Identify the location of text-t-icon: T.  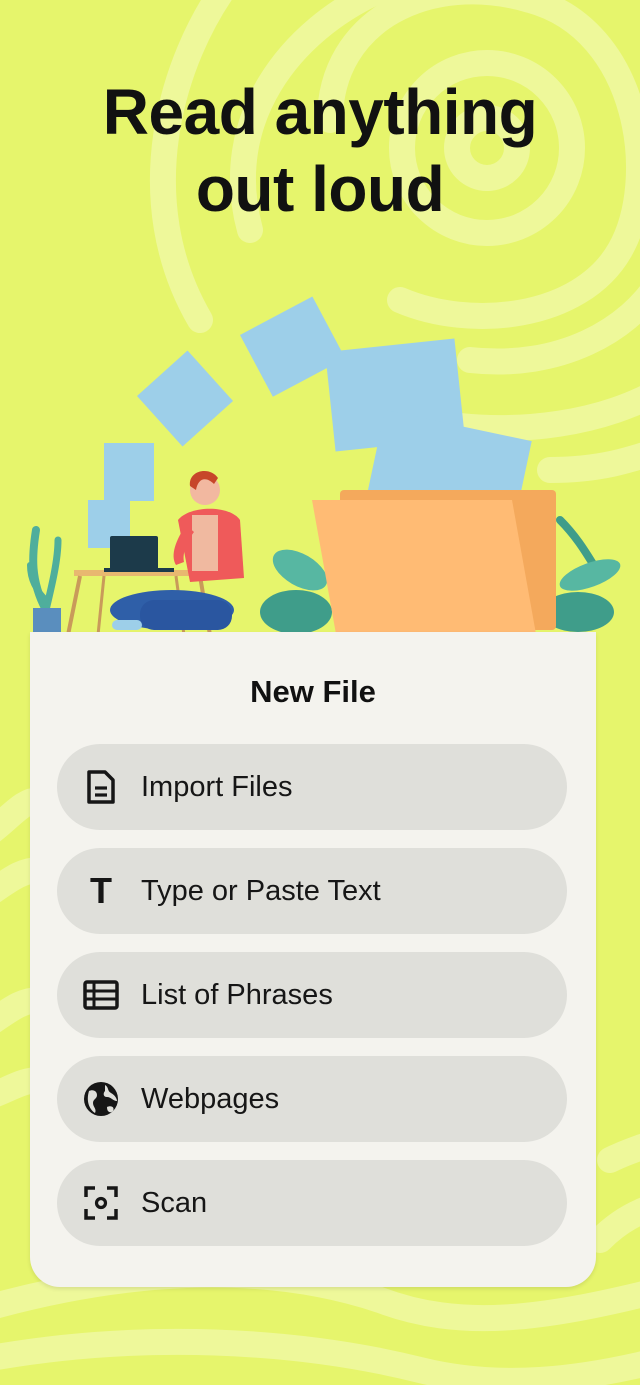
(101, 890).